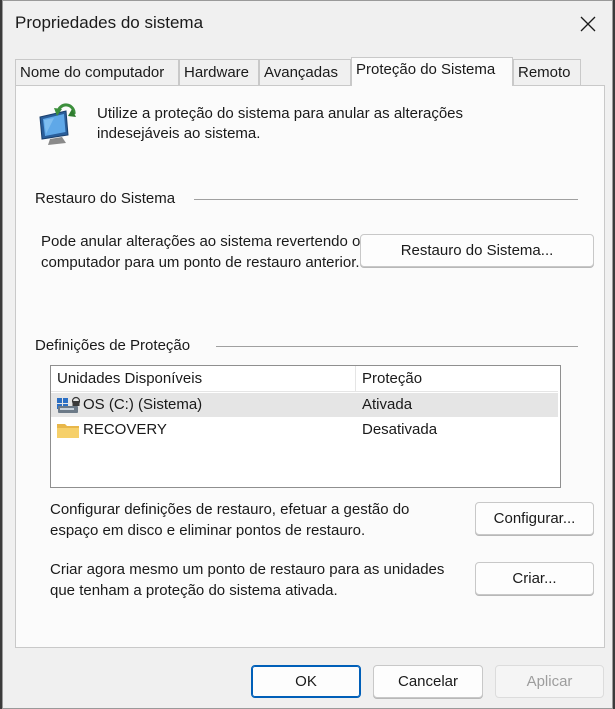 The height and width of the screenshot is (709, 615). I want to click on drive-protection-status: Ativada, so click(387, 404).